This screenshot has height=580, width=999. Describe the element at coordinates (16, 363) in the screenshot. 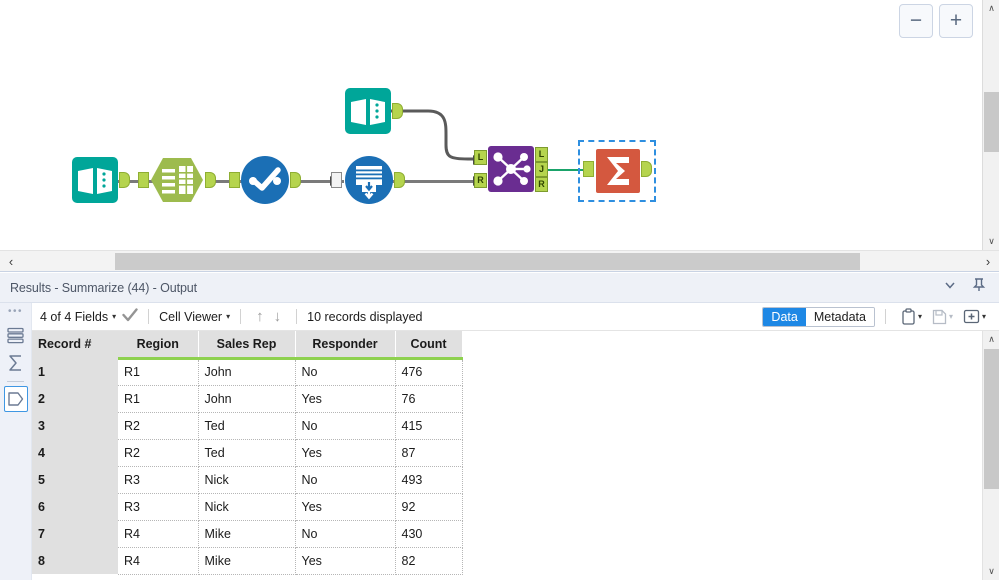

I see `sidebar-item-summarize` at that location.